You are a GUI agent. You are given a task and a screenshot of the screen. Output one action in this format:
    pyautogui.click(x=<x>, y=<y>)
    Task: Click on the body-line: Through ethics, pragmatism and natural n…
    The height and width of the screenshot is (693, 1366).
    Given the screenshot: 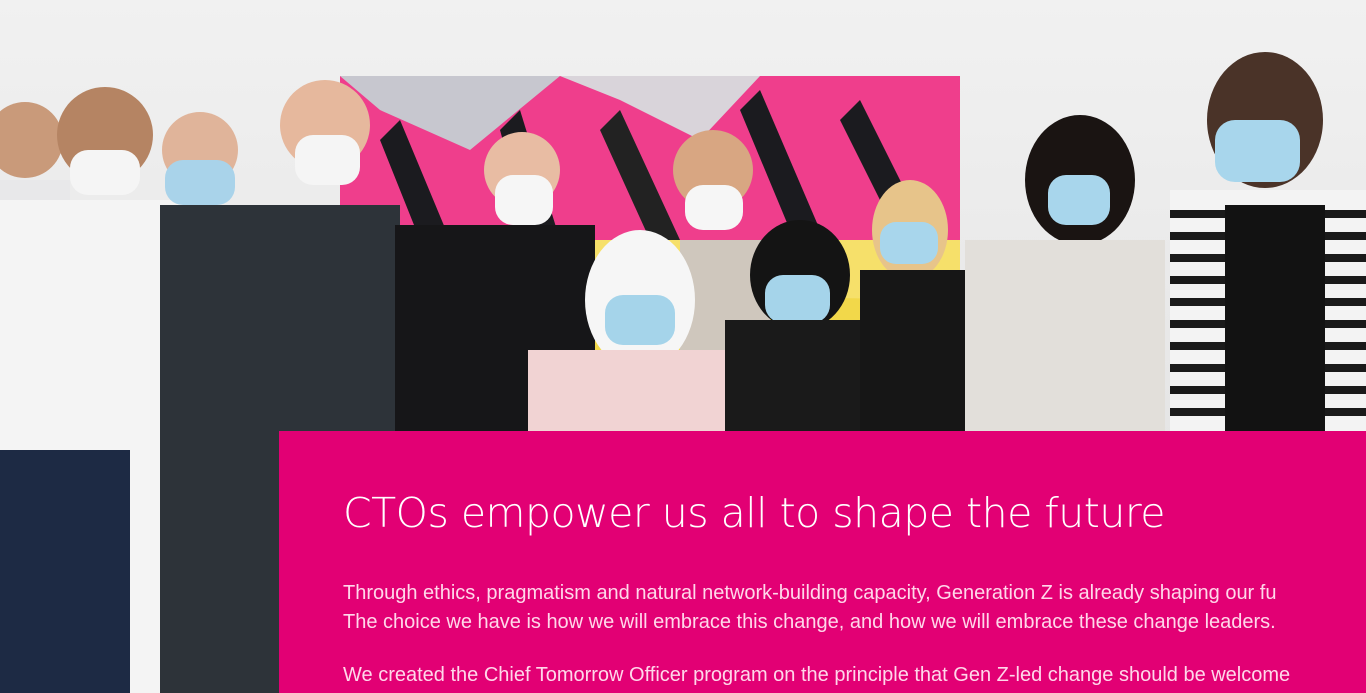 What is the action you would take?
    pyautogui.click(x=810, y=593)
    